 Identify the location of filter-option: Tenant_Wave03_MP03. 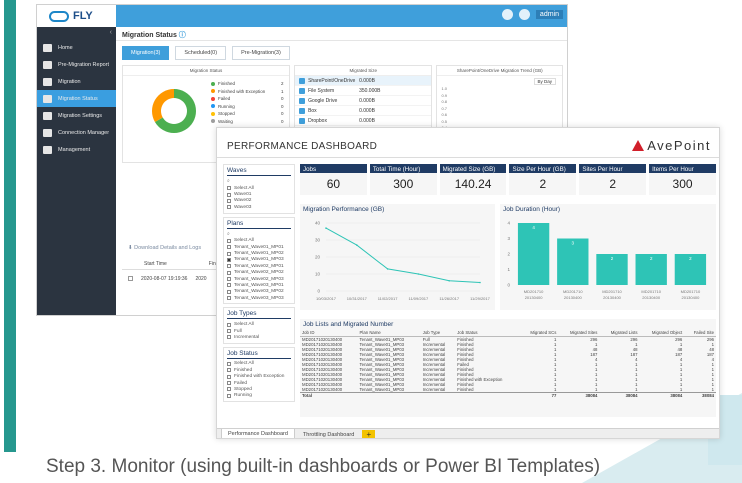
(259, 298).